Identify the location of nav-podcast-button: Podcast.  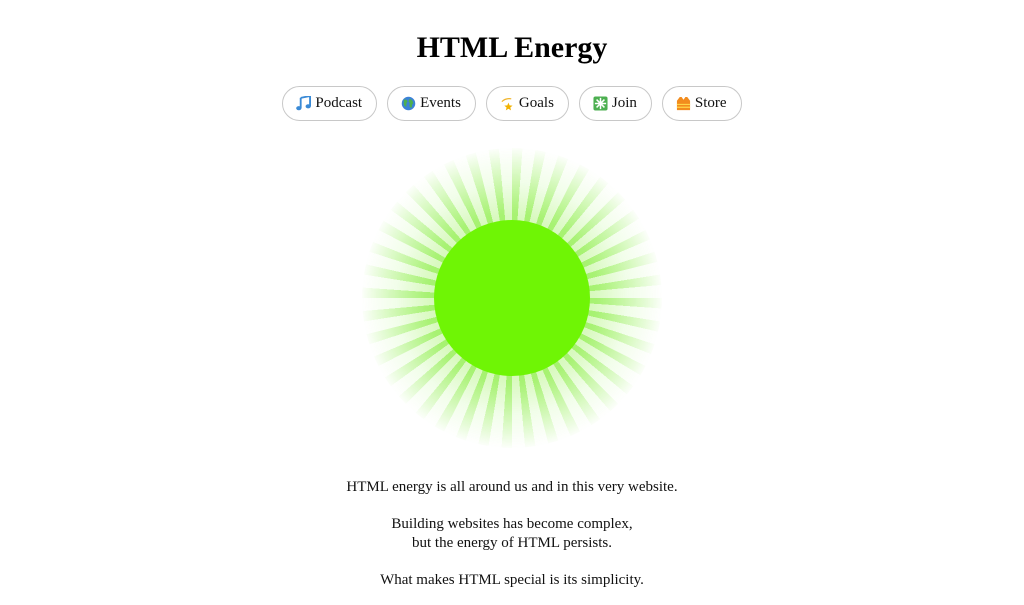
(330, 103).